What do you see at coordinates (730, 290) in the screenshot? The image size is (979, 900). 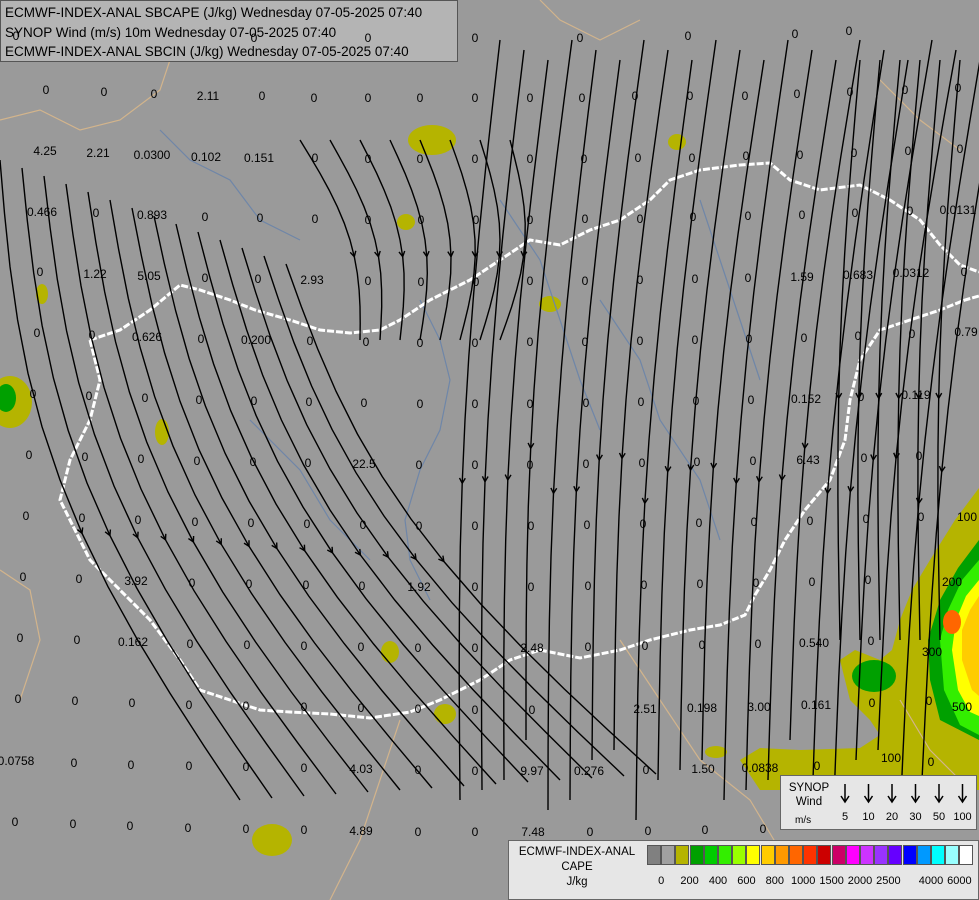 I see `river` at bounding box center [730, 290].